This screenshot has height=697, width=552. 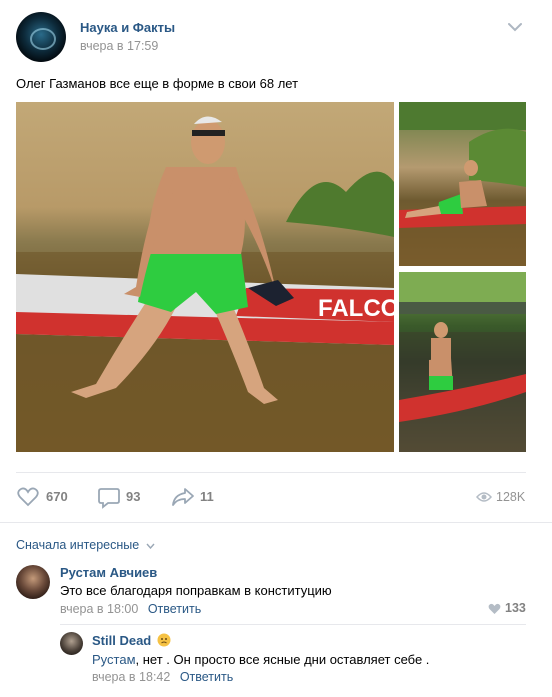 I want to click on comment-time: вчера в 18:00, so click(x=99, y=609).